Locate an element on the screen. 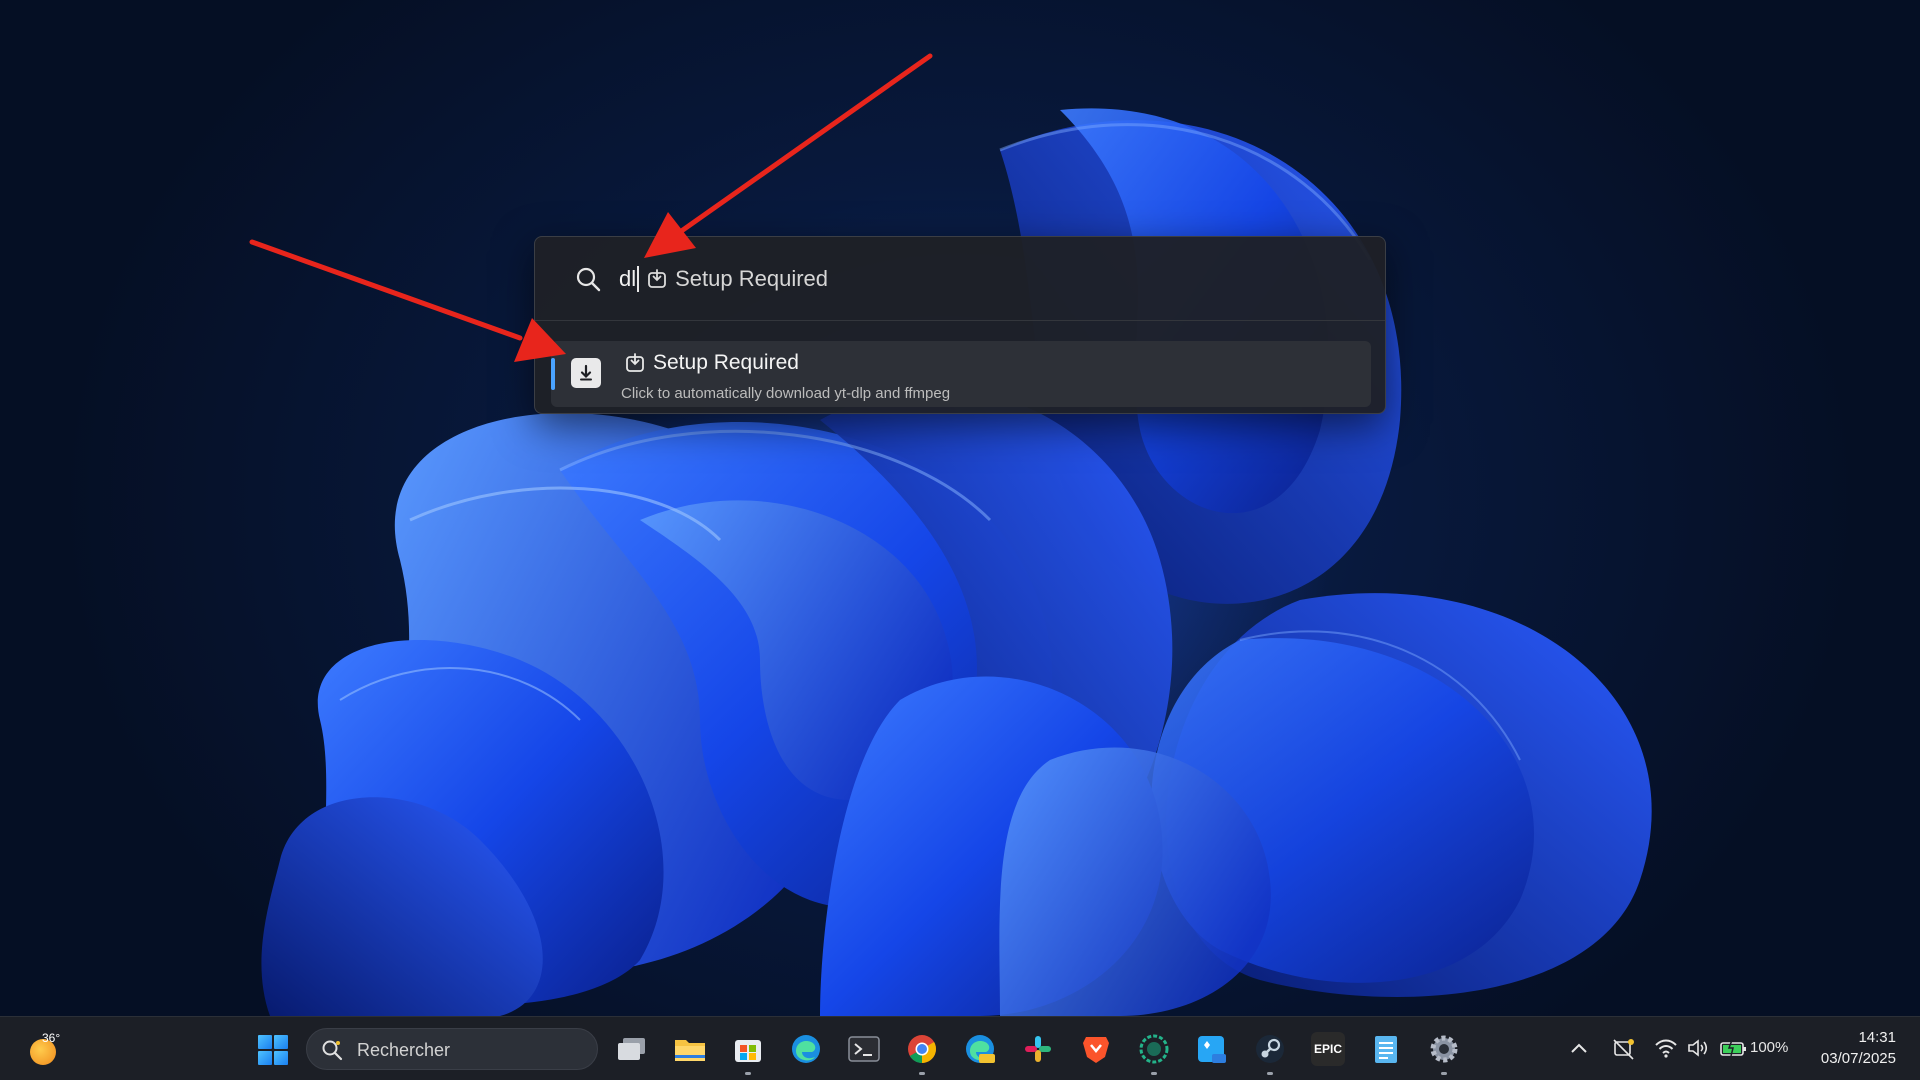  chrome-icon is located at coordinates (922, 1049).